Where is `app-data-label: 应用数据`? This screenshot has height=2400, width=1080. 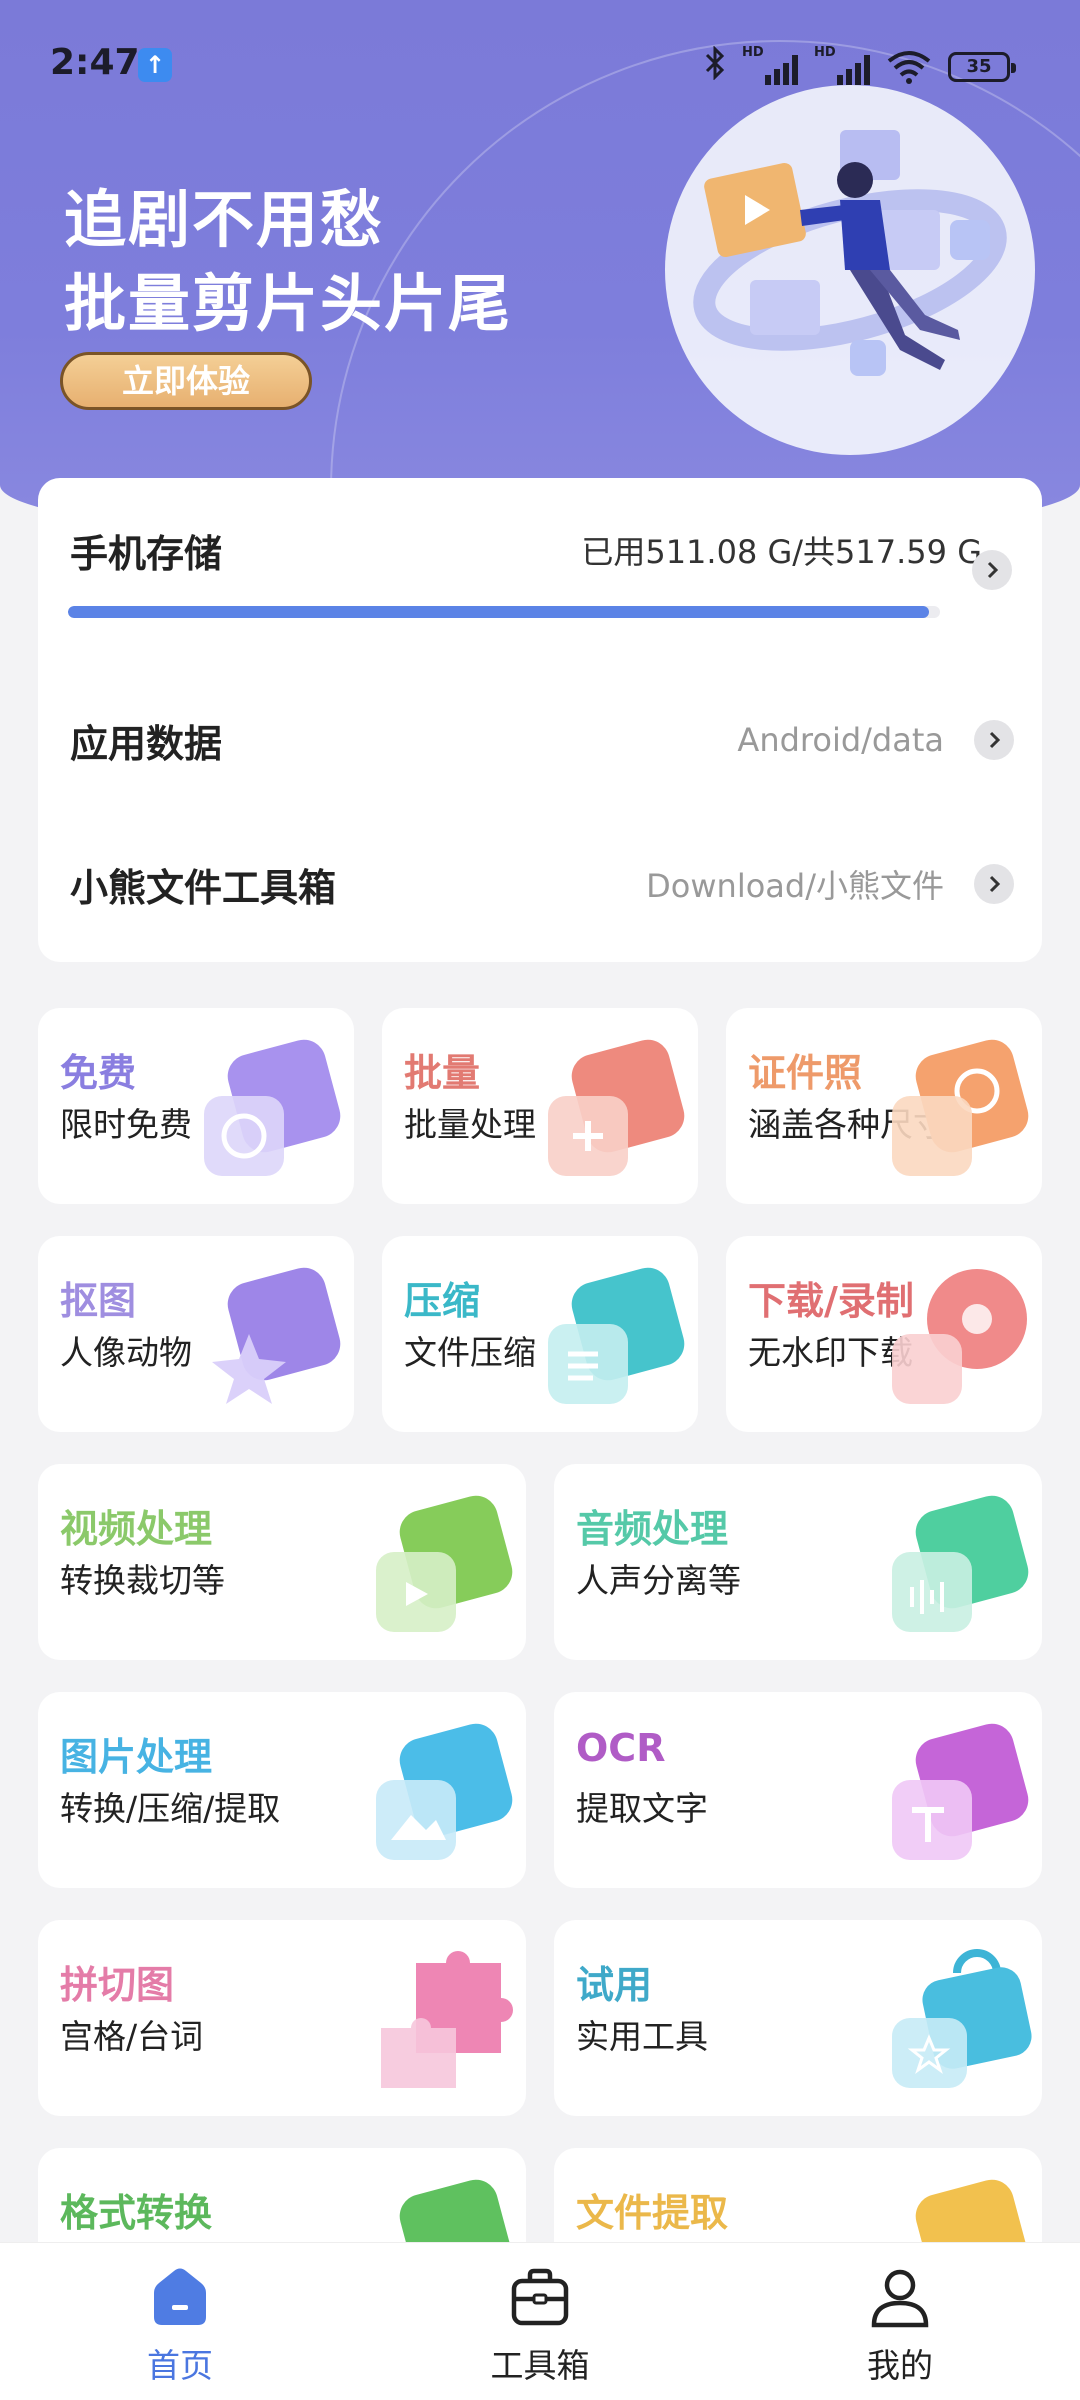
app-data-label: 应用数据 is located at coordinates (146, 743).